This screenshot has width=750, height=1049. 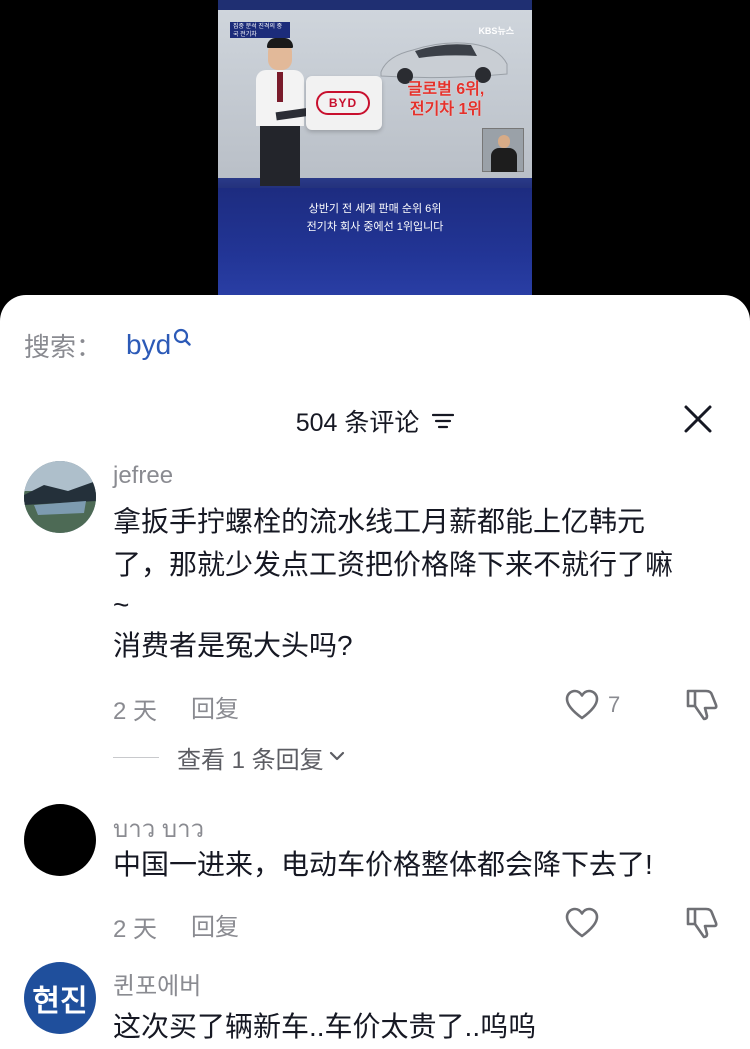 What do you see at coordinates (698, 419) in the screenshot?
I see `close-icon` at bounding box center [698, 419].